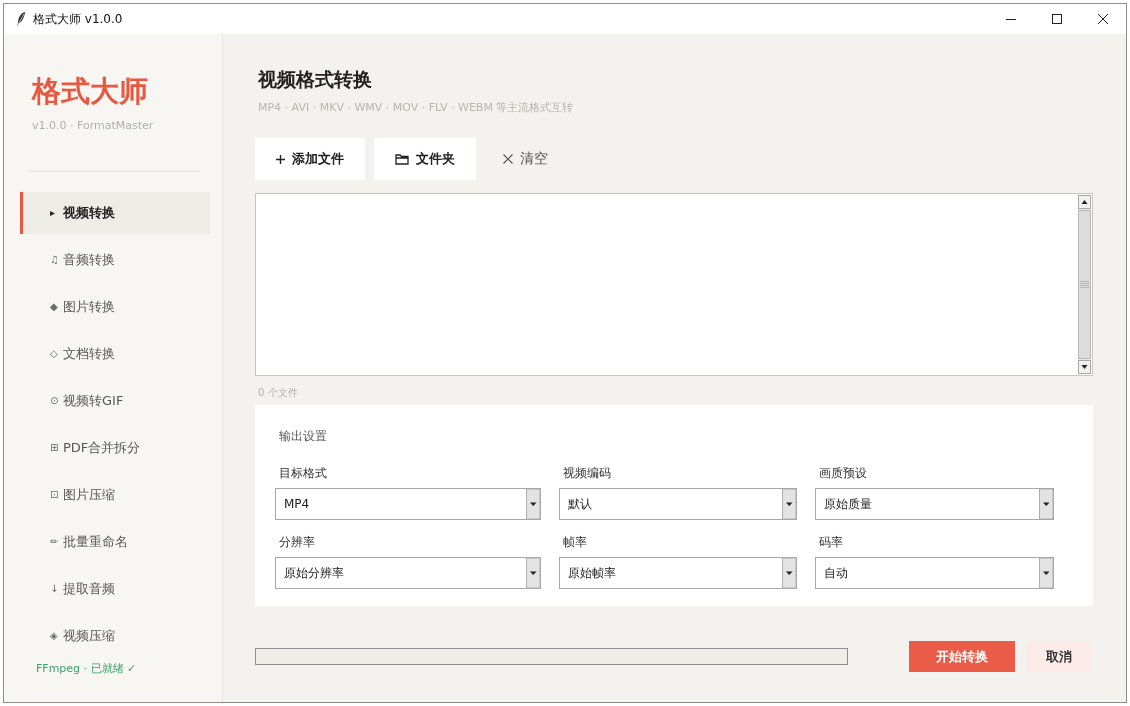 The image size is (1130, 706). What do you see at coordinates (1057, 19) in the screenshot?
I see `maximize-icon` at bounding box center [1057, 19].